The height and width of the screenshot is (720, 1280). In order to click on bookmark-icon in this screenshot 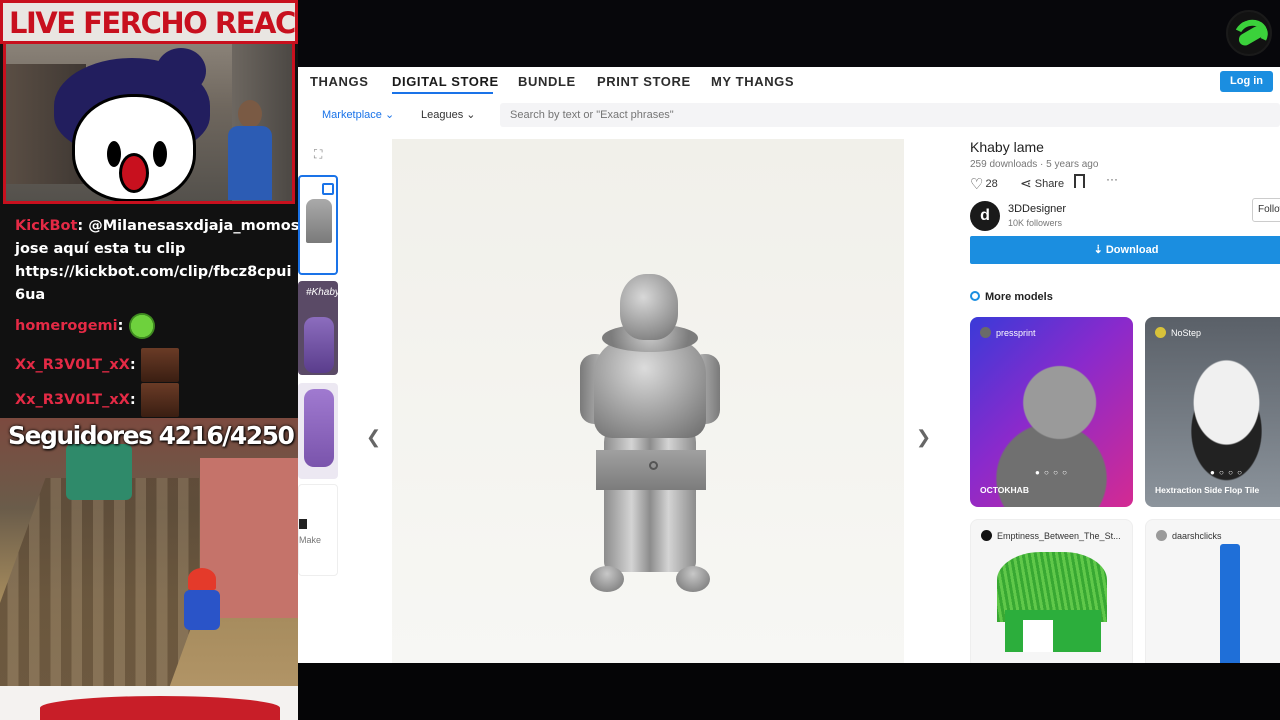, I will do `click(1079, 181)`.